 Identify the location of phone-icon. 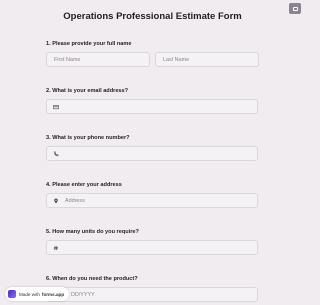
(55, 153).